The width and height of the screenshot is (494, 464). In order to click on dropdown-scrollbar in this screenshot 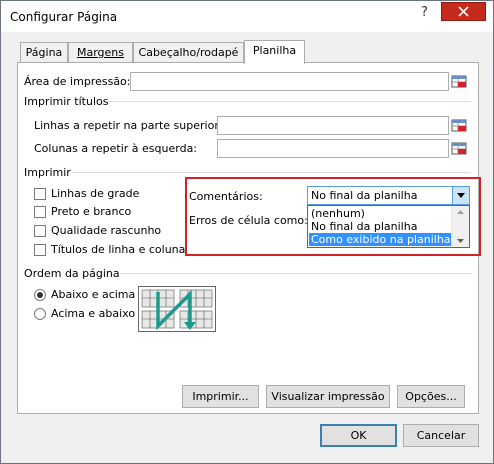, I will do `click(460, 226)`.